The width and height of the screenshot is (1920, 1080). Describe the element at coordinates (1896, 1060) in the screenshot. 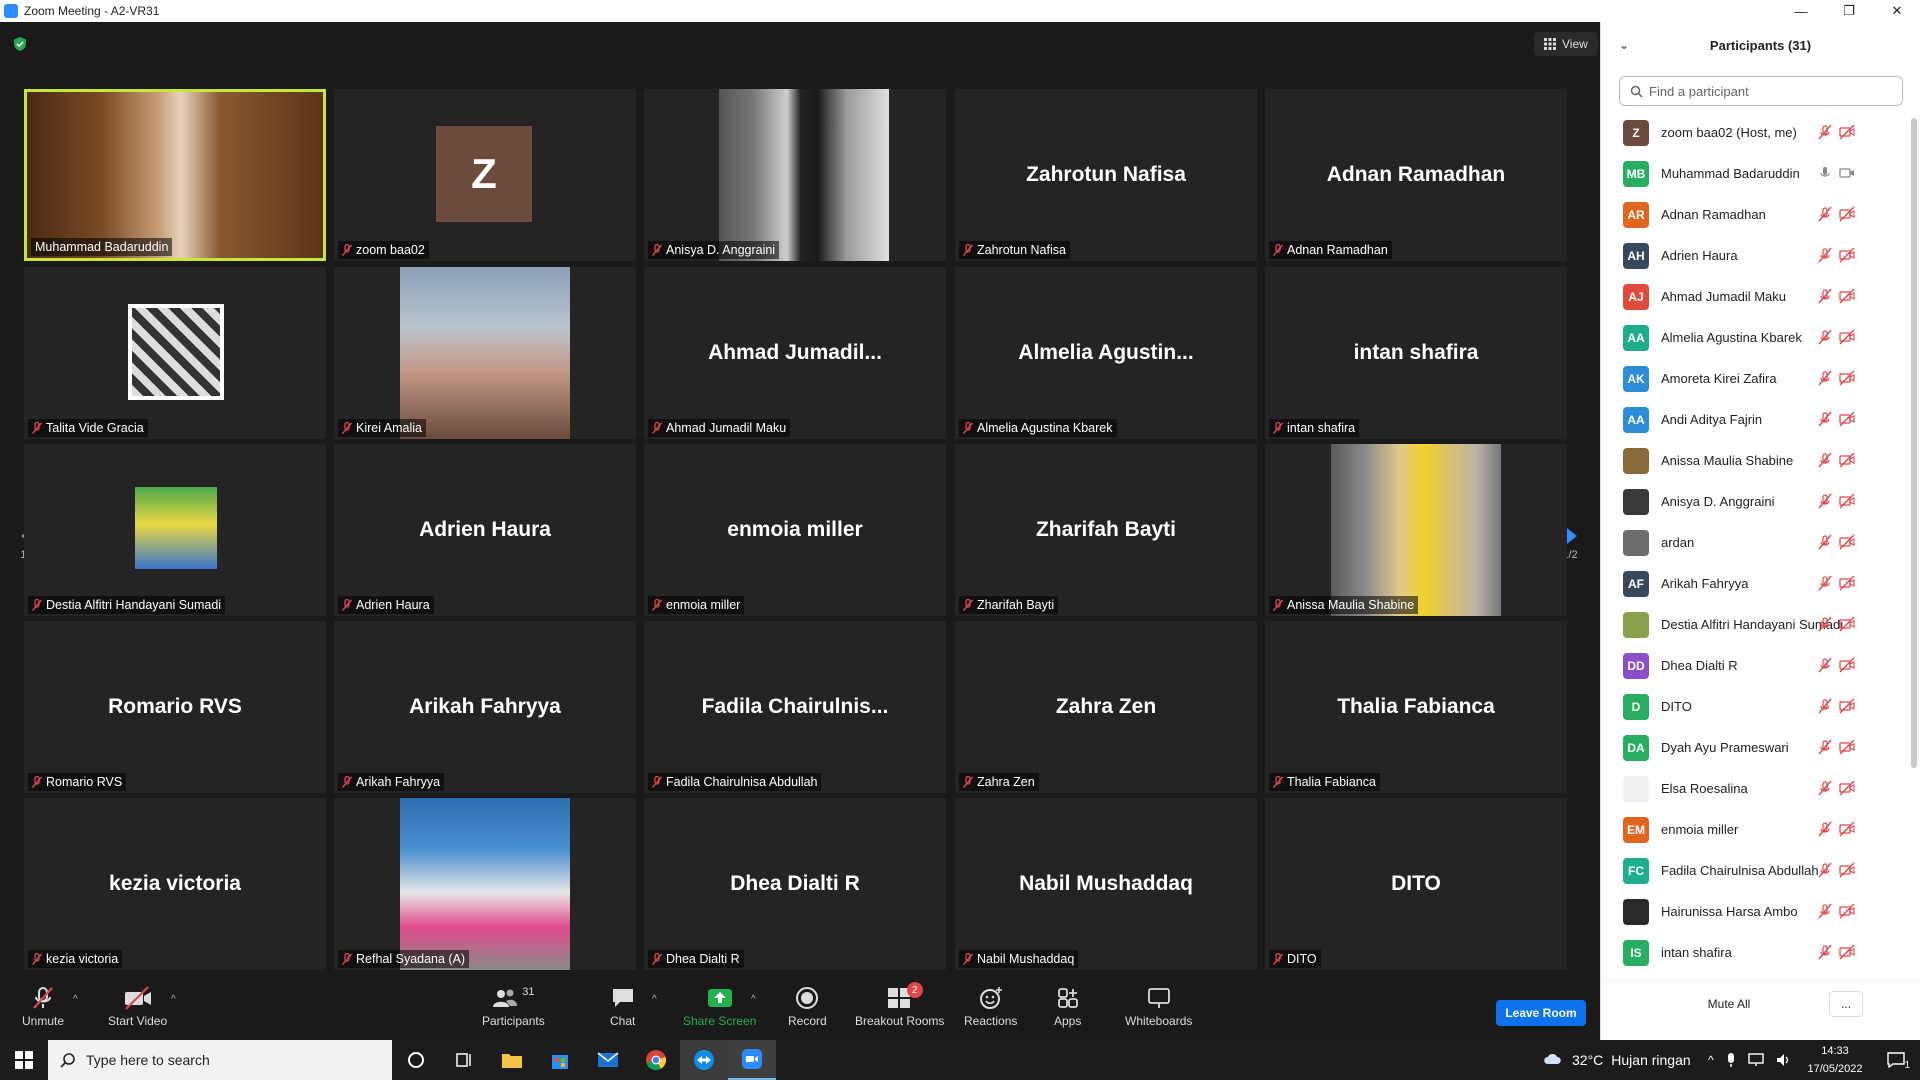

I see `notifications-button: 1` at that location.